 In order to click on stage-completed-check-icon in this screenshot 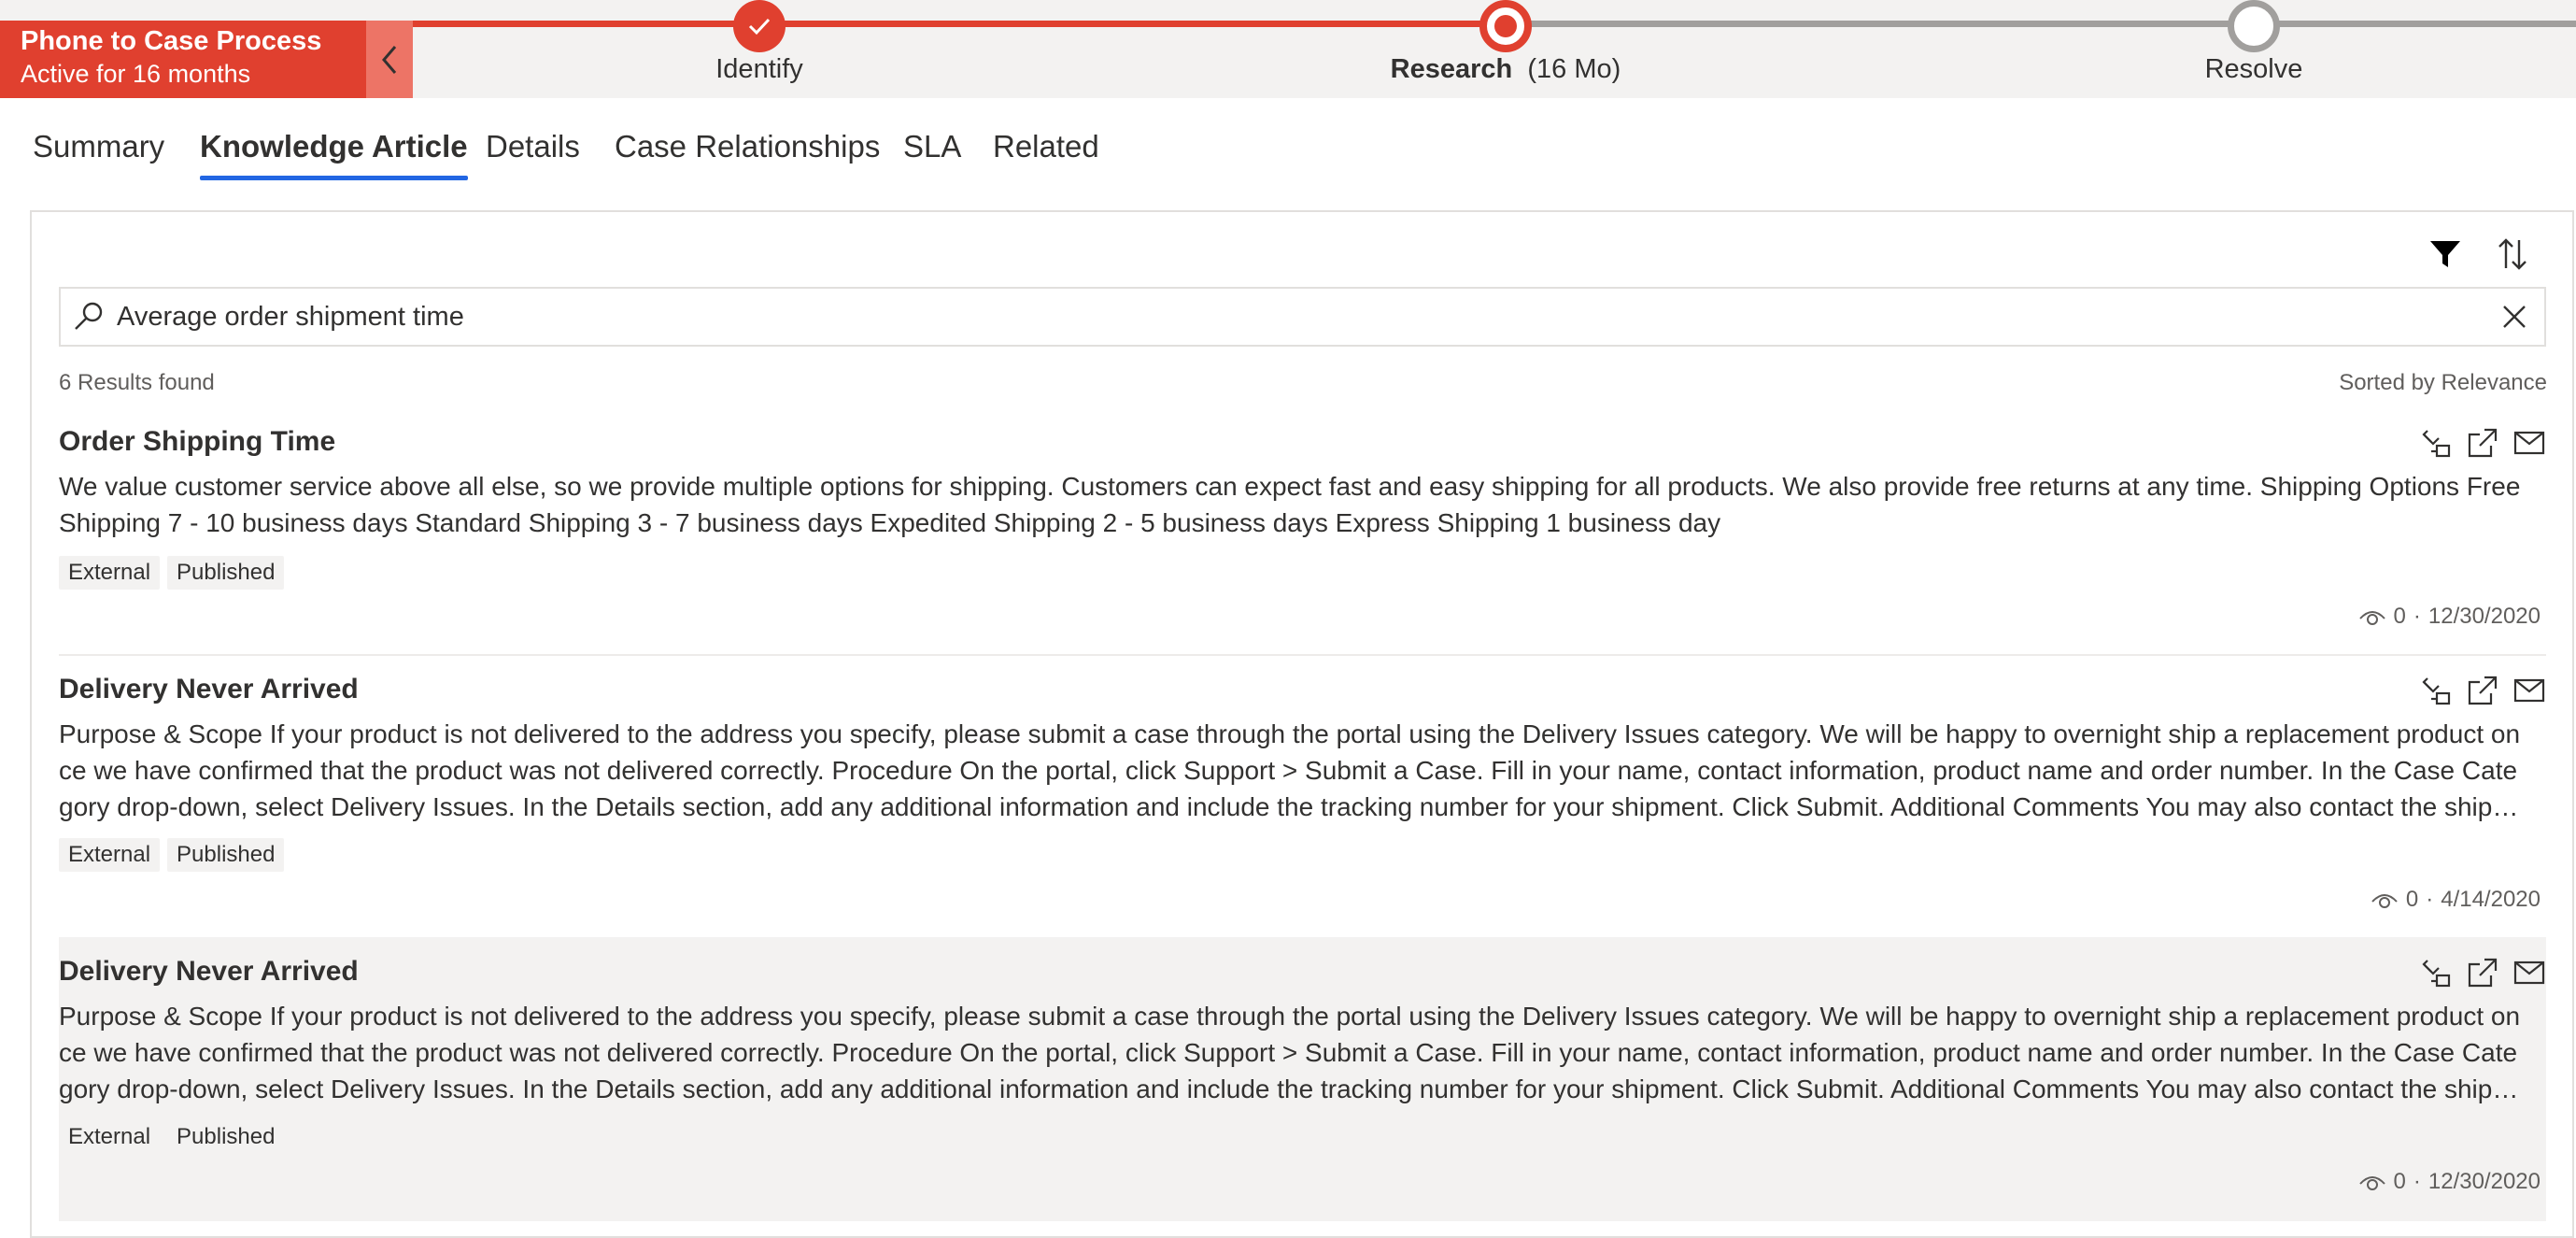, I will do `click(759, 26)`.